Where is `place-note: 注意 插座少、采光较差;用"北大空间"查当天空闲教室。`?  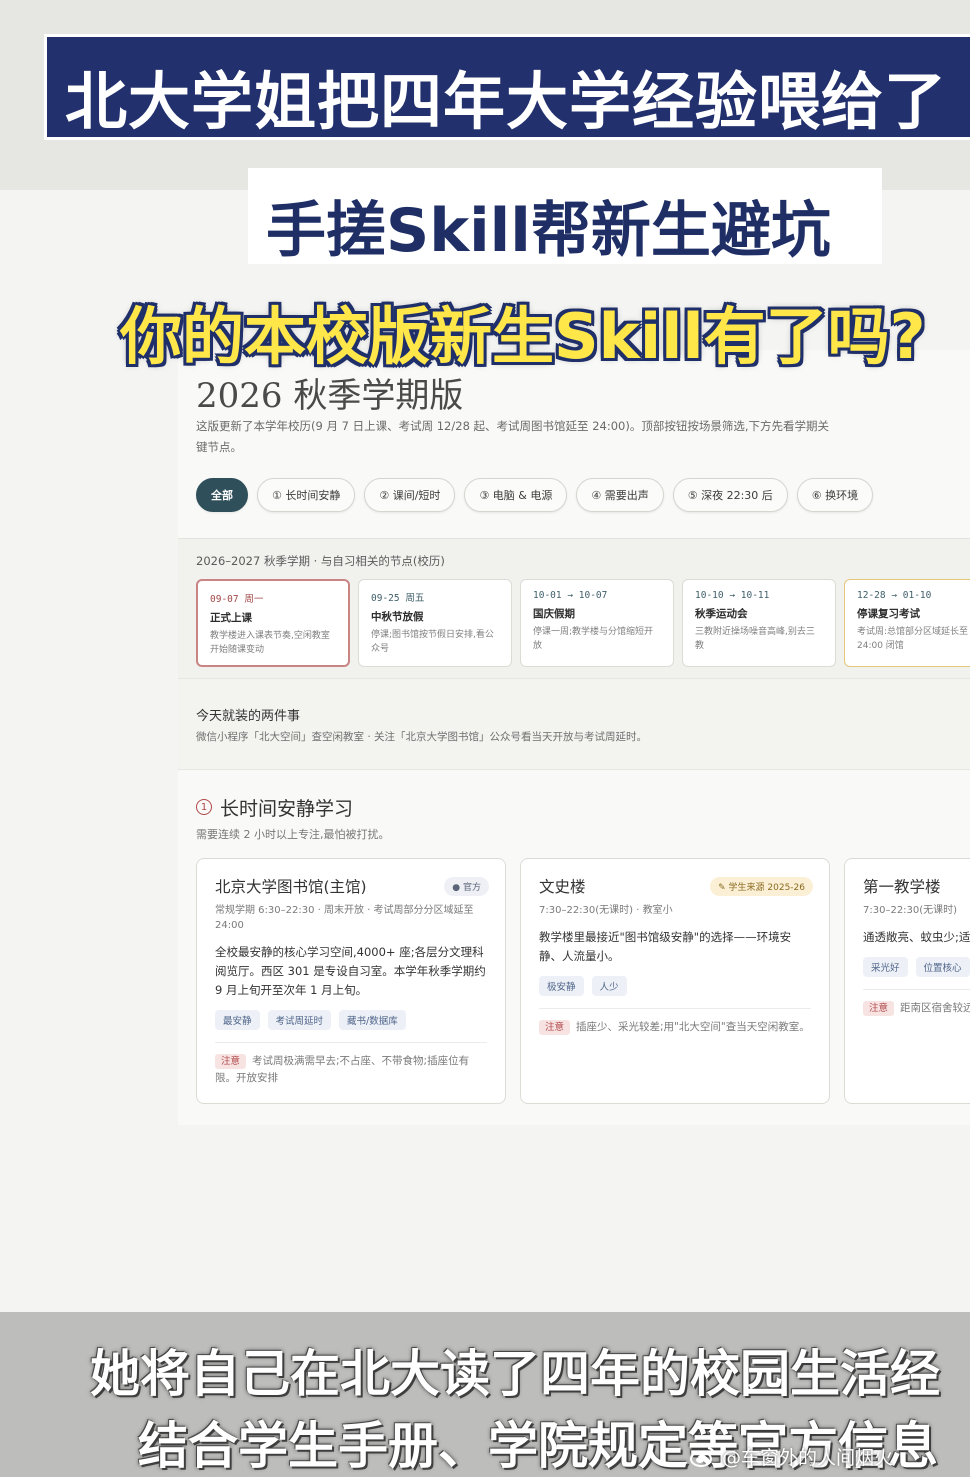
place-note: 注意 插座少、采光较差;用"北大空间"查当天空闲教室。 is located at coordinates (675, 1022).